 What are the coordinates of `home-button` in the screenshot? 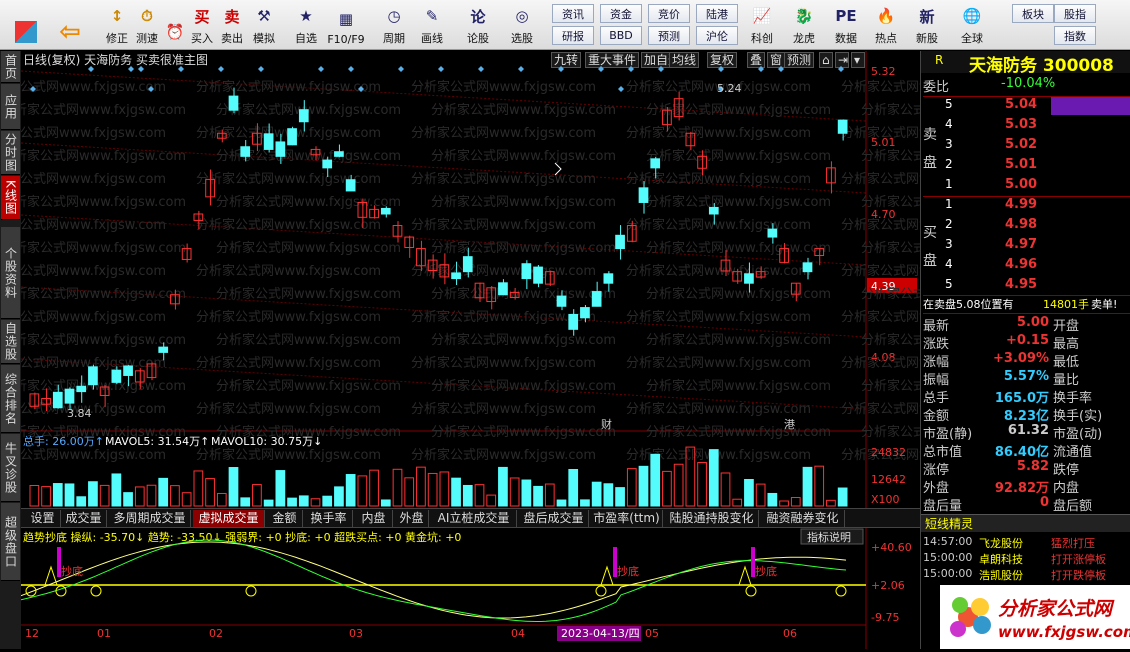 It's located at (26, 25).